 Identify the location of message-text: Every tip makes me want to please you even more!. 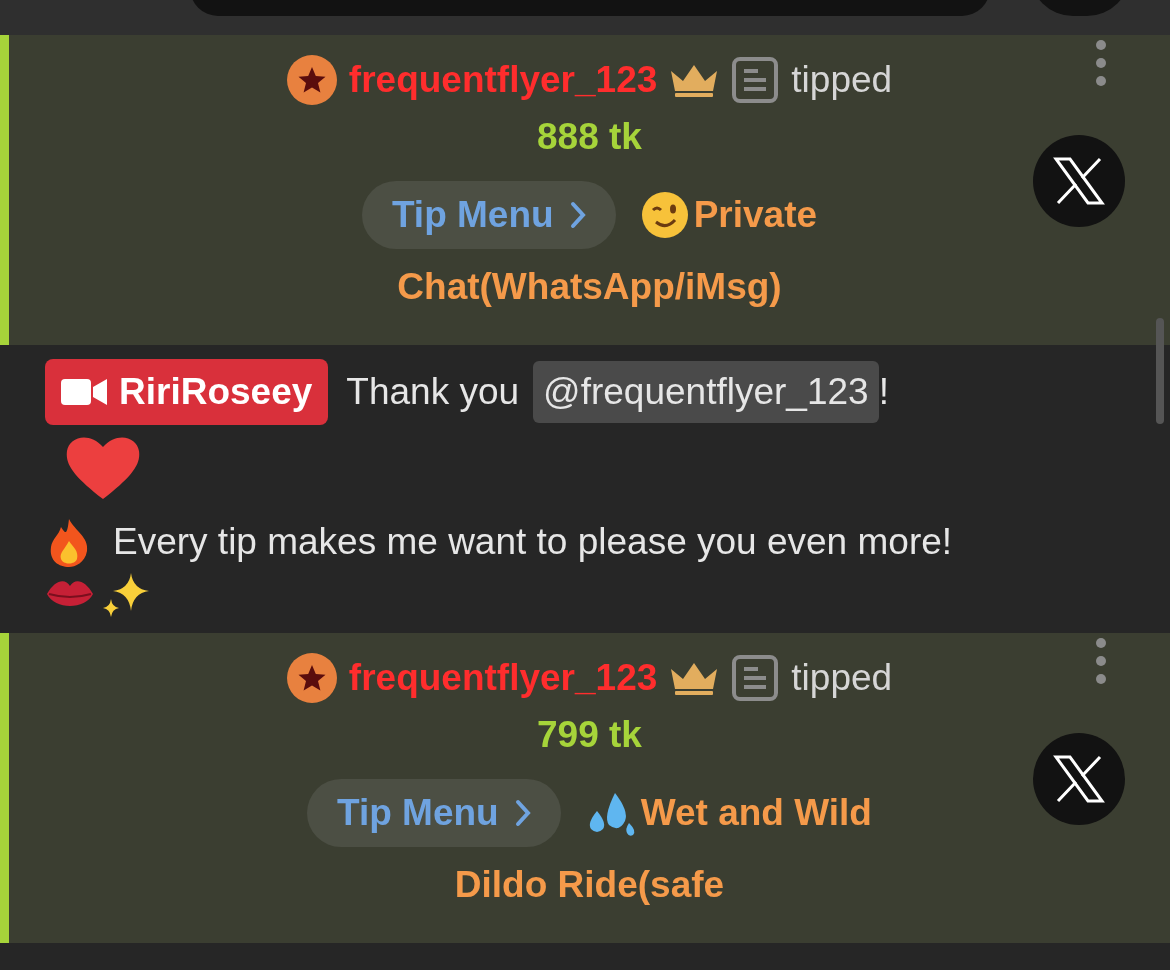
(533, 542).